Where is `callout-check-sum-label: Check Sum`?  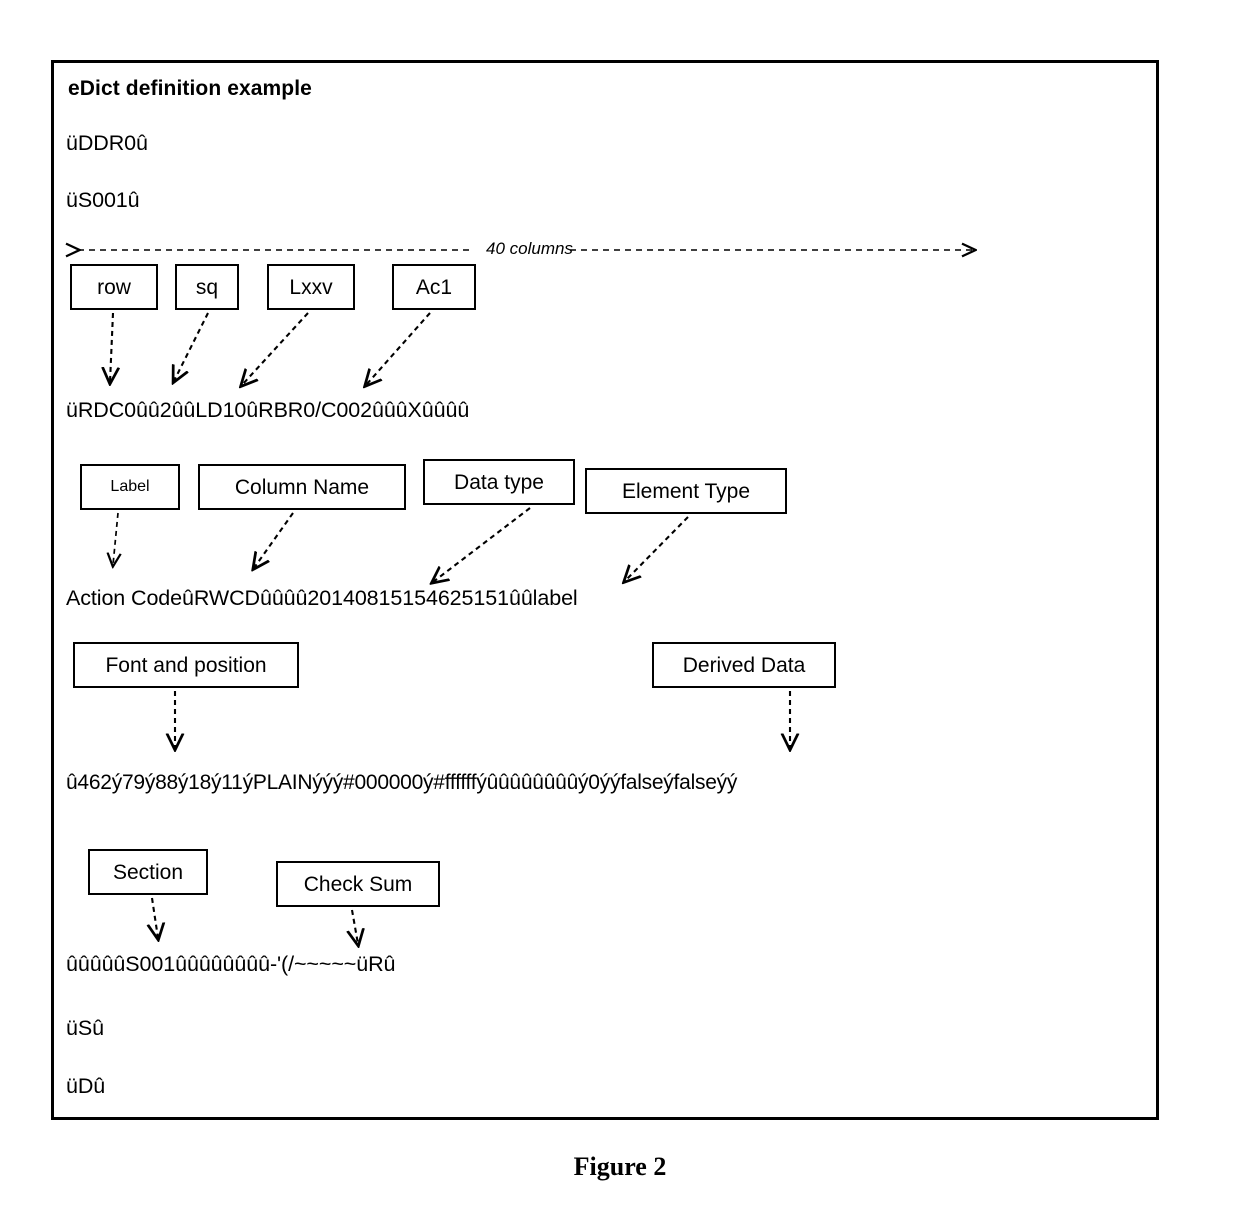 callout-check-sum-label: Check Sum is located at coordinates (358, 884).